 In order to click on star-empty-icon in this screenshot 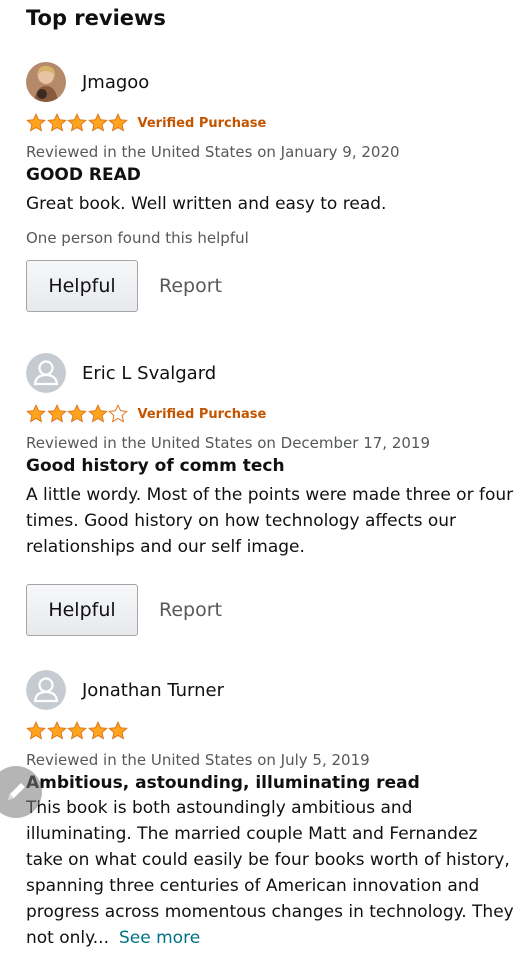, I will do `click(118, 413)`.